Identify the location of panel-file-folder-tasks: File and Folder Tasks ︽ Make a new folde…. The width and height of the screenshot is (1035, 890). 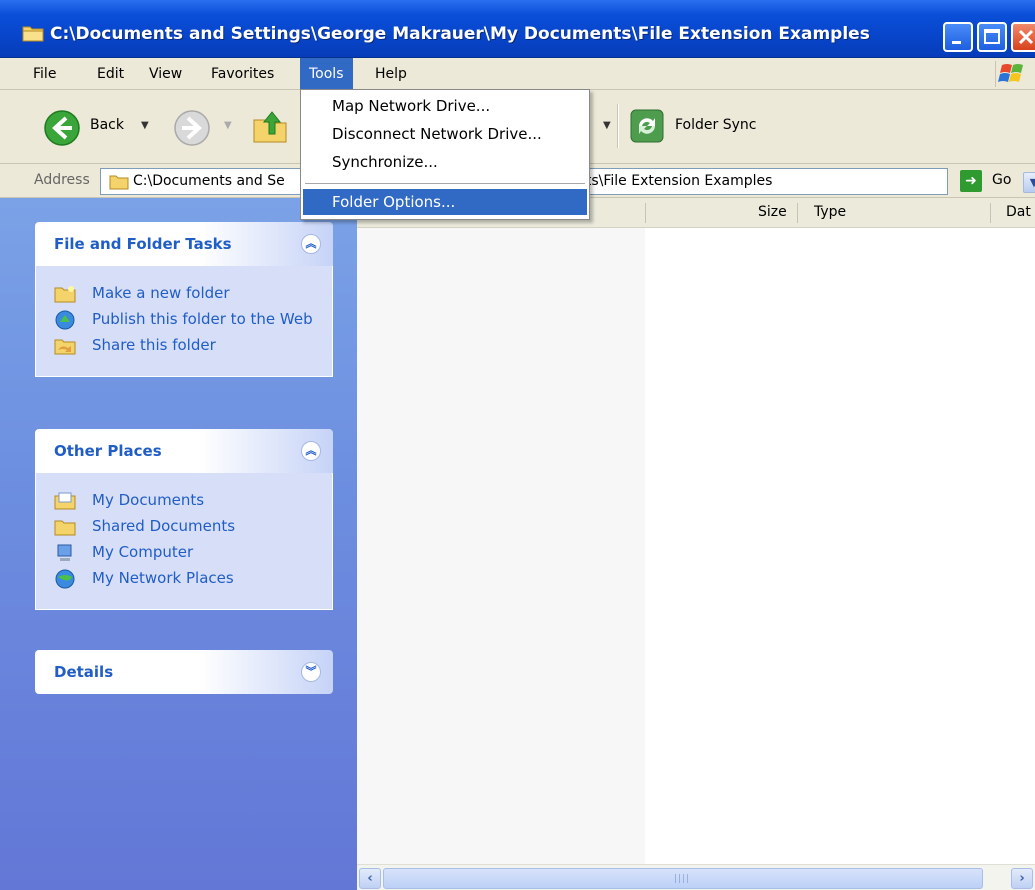
(184, 299).